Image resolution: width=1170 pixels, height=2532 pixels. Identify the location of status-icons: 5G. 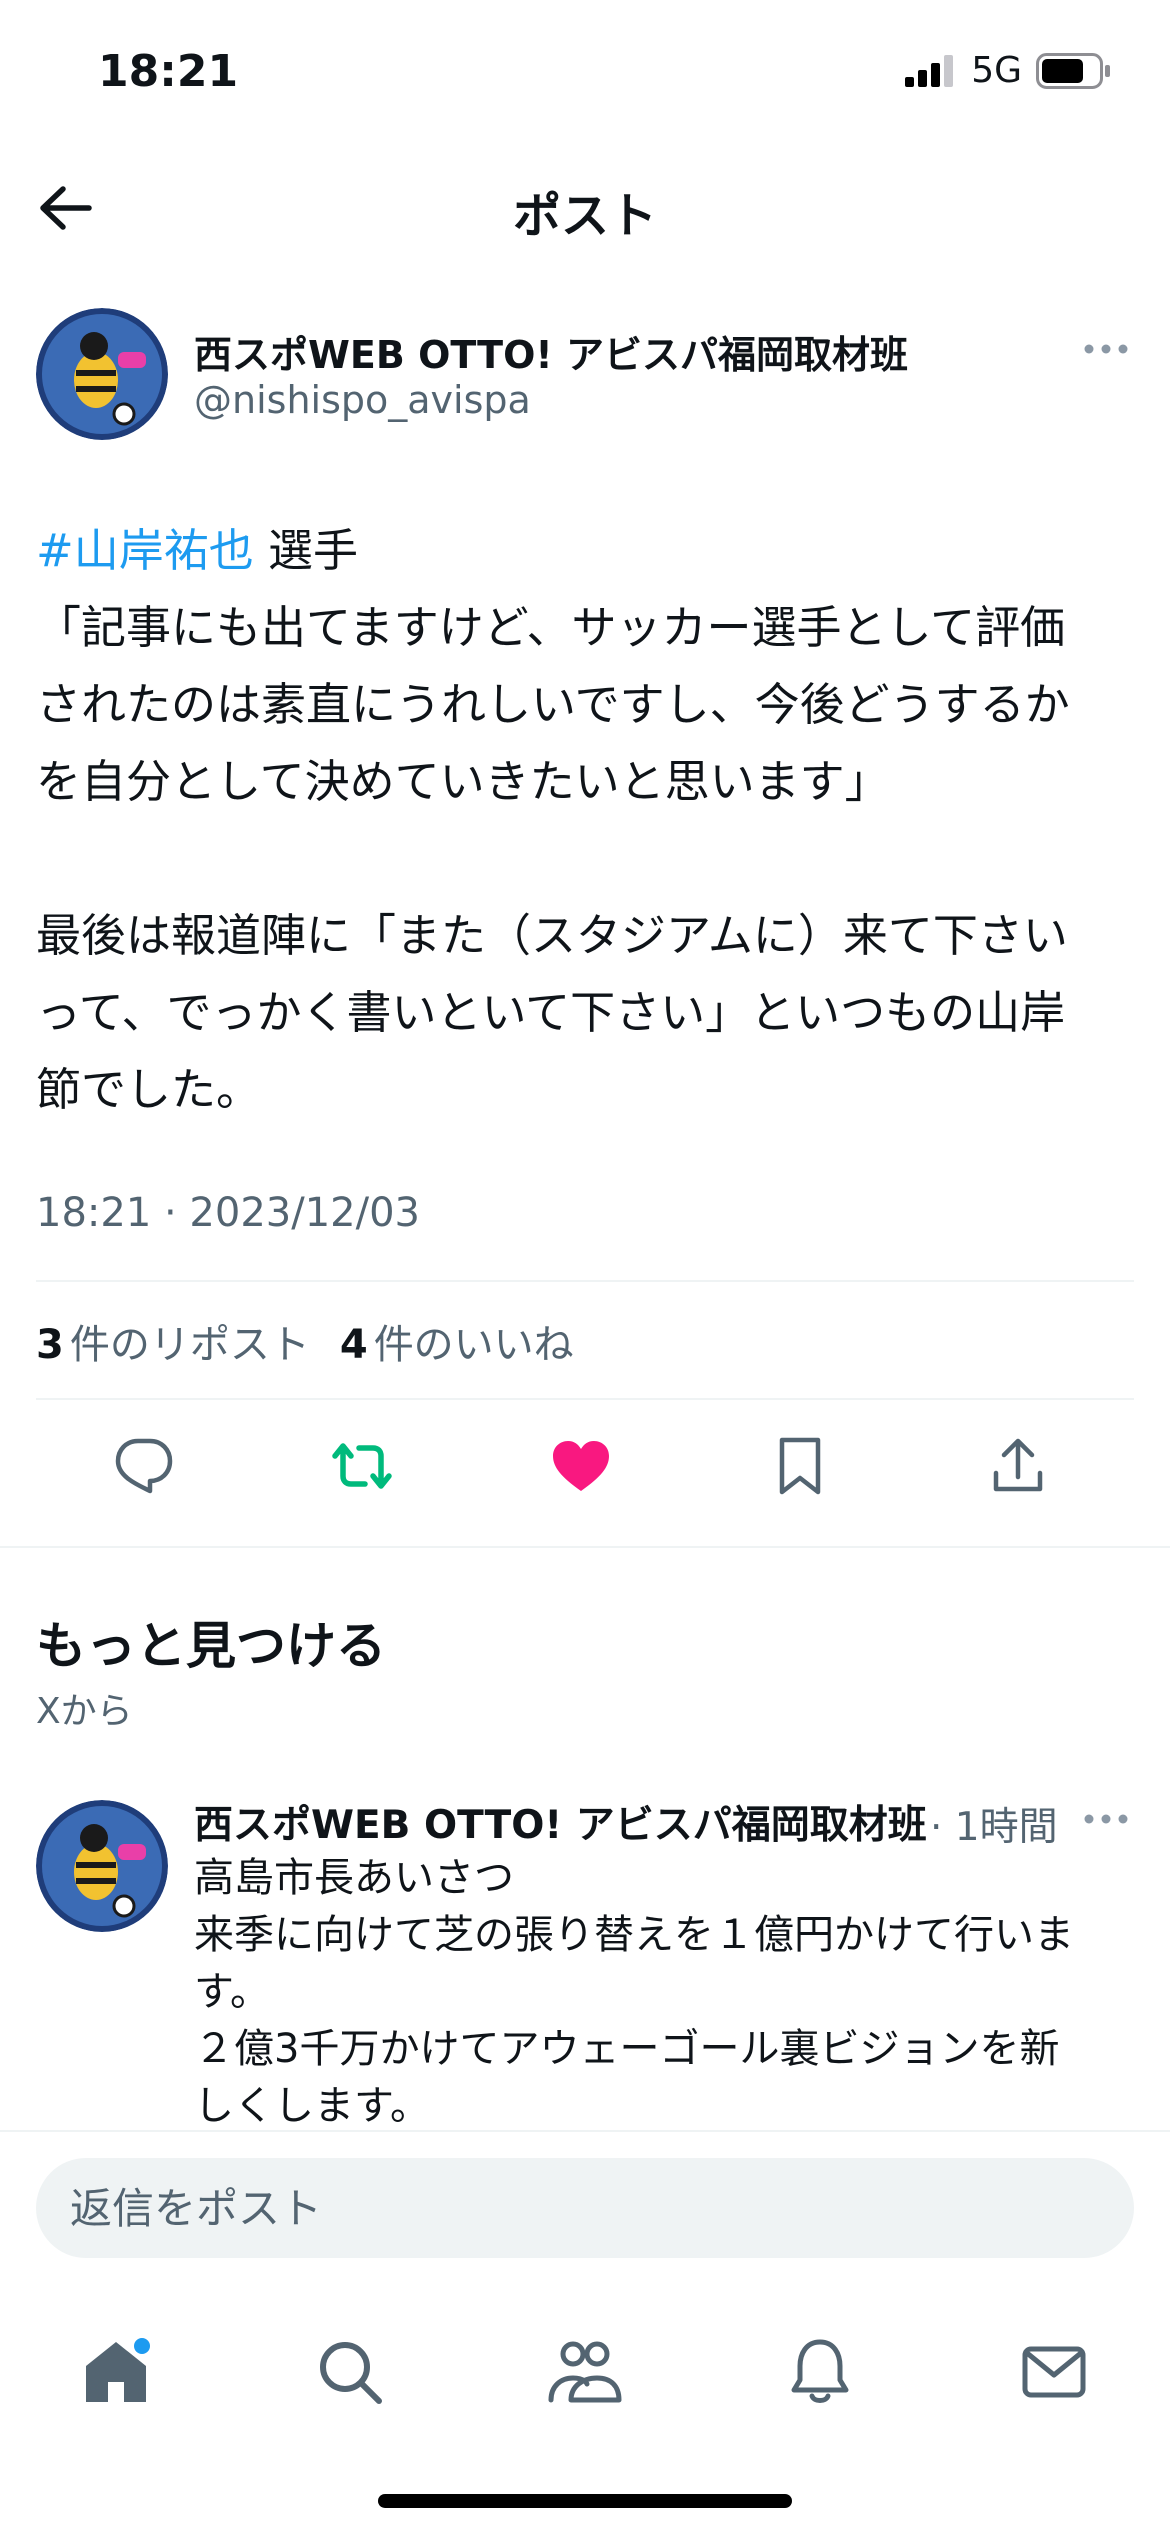
(1008, 70).